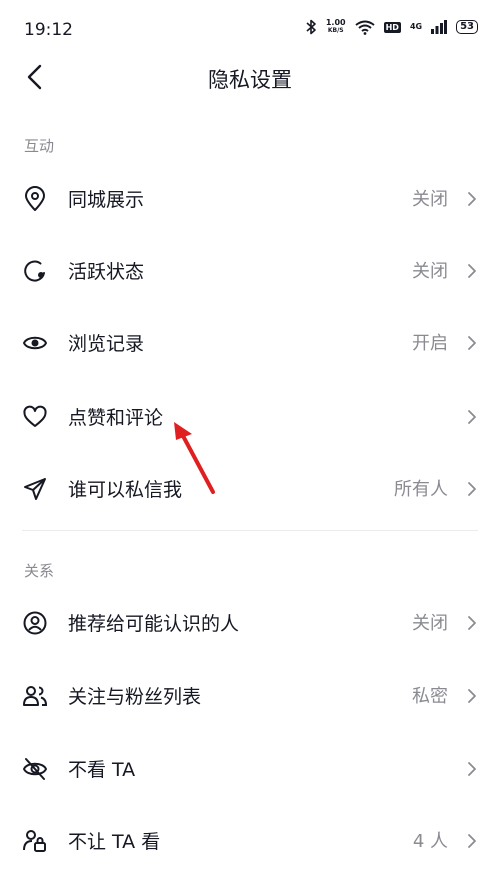 The width and height of the screenshot is (500, 870). I want to click on nav-bar: 隐私设置, so click(250, 77).